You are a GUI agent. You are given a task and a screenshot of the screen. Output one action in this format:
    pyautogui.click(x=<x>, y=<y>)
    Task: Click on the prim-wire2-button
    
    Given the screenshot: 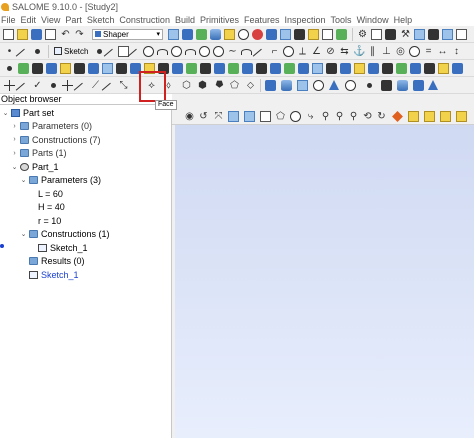 What is the action you would take?
    pyautogui.click(x=109, y=86)
    